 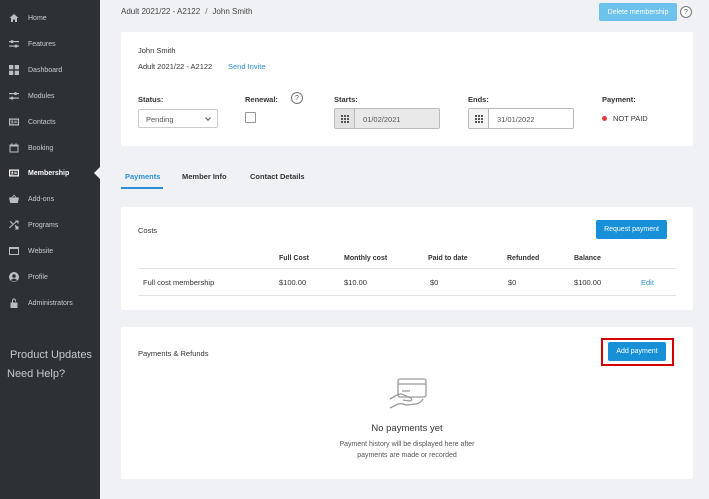 I want to click on sidebar-item-label: Modules, so click(x=41, y=96).